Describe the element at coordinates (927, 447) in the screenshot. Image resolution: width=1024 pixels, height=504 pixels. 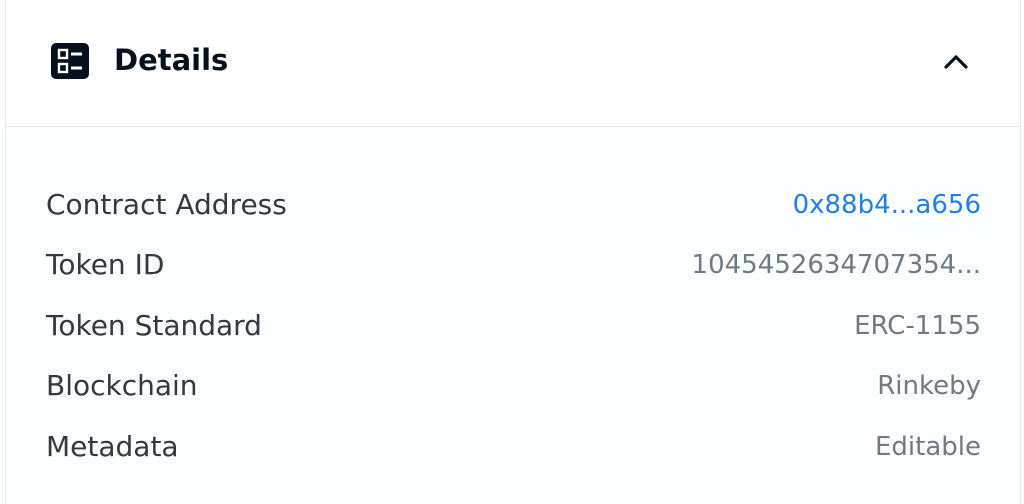
I see `metadata-value: Editable` at that location.